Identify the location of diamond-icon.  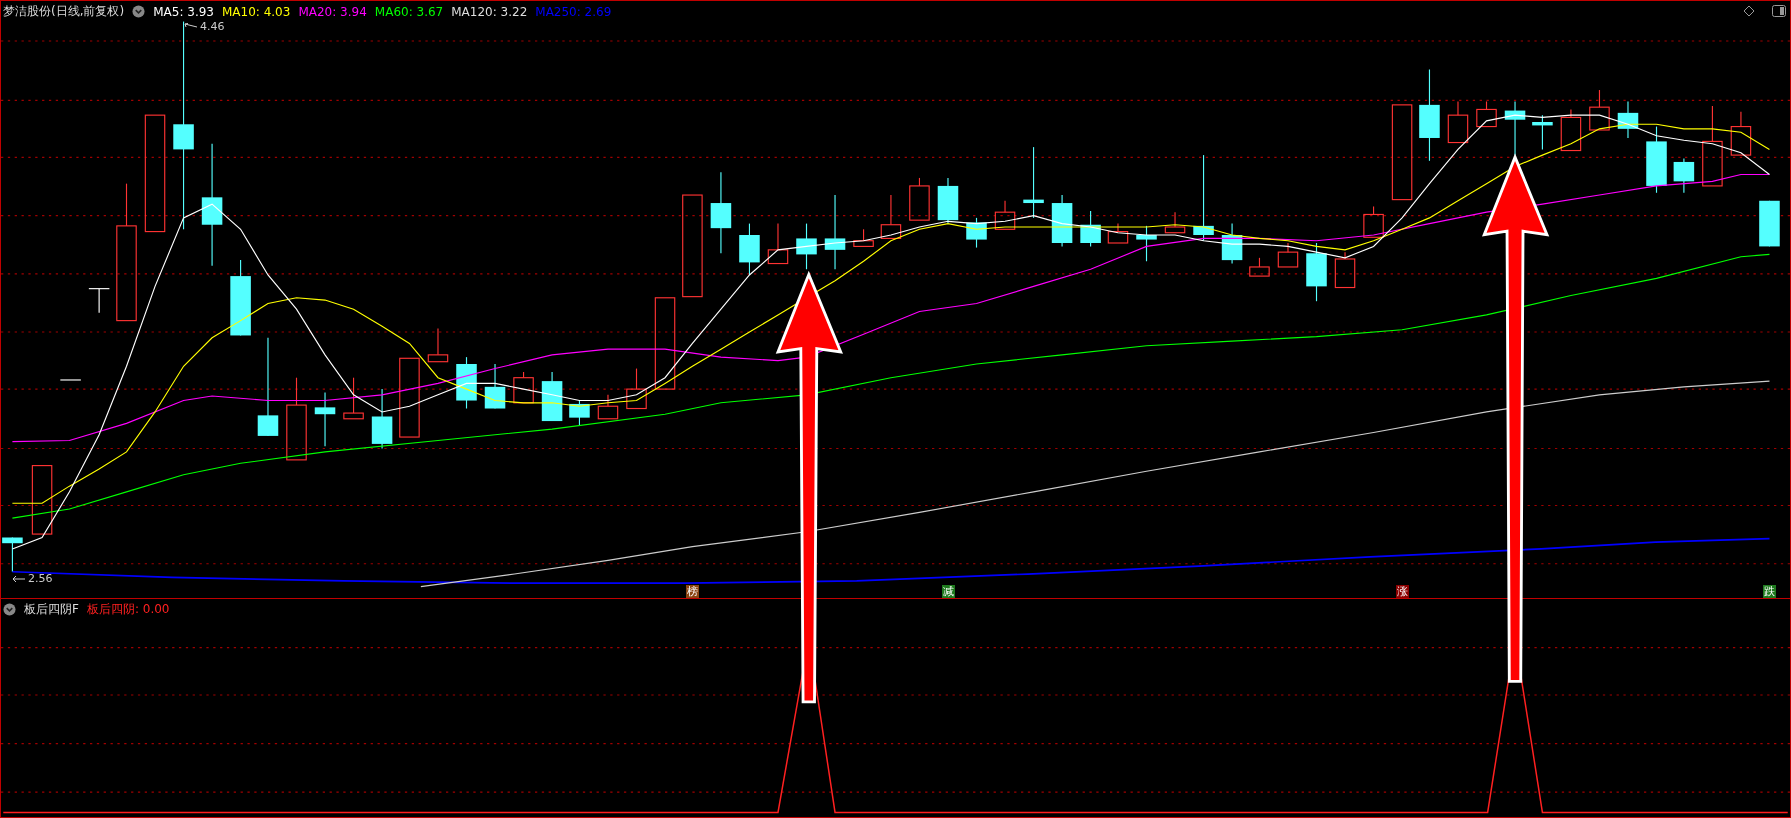
(1749, 11).